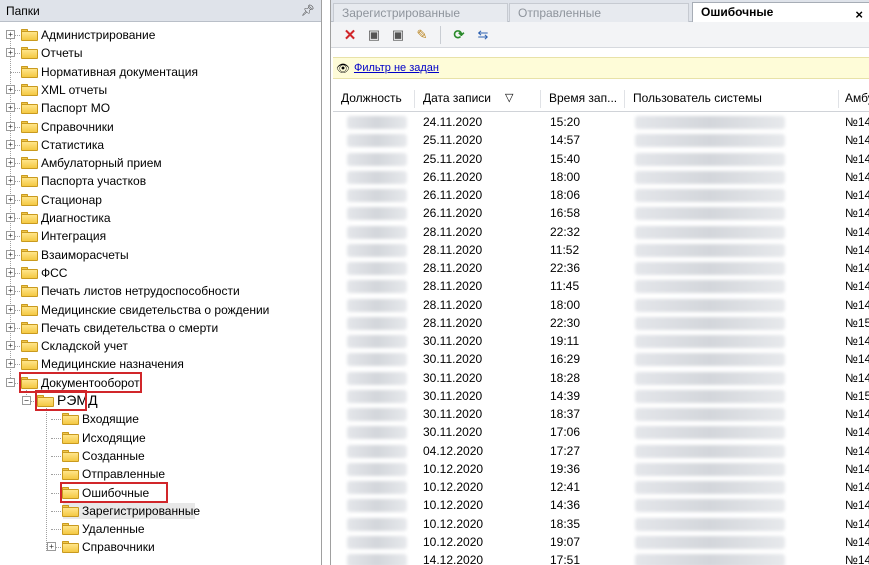 The height and width of the screenshot is (565, 869). What do you see at coordinates (601, 542) in the screenshot?
I see `table-row: 10.12.2020 19:07 №143` at bounding box center [601, 542].